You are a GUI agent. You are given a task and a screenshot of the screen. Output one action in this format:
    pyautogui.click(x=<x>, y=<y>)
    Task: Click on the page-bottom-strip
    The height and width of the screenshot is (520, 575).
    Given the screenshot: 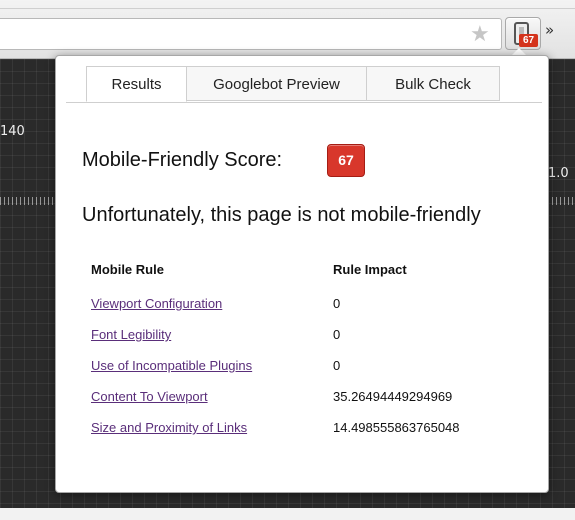 What is the action you would take?
    pyautogui.click(x=287, y=514)
    